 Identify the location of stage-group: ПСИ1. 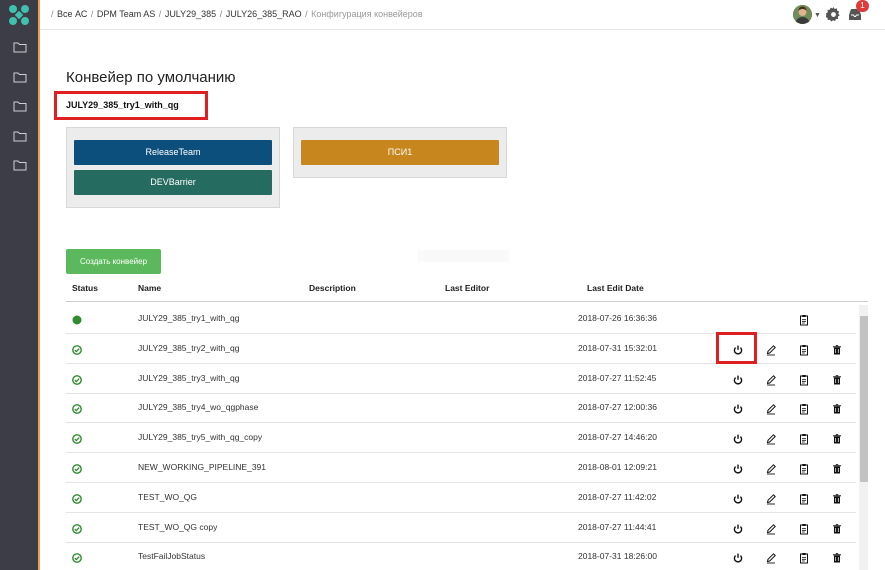
(400, 152).